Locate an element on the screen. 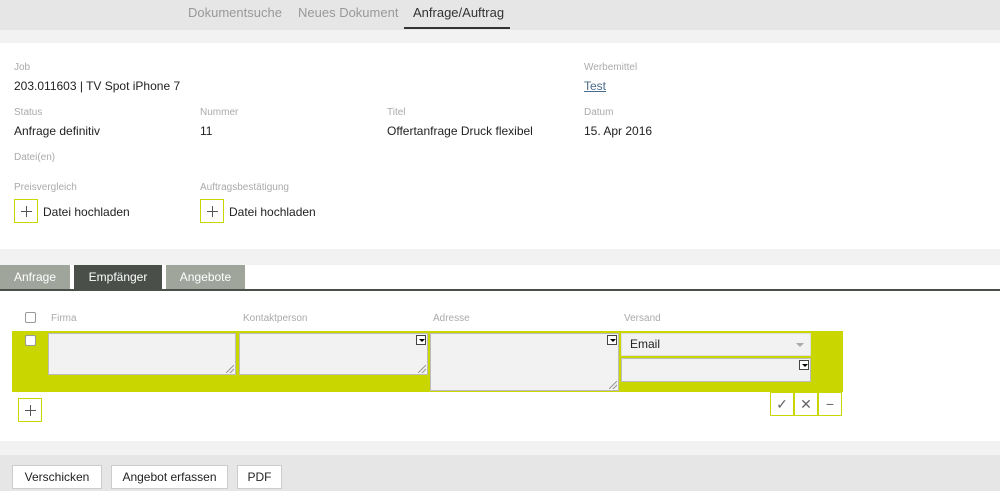  werbemittel-link: Test is located at coordinates (595, 86).